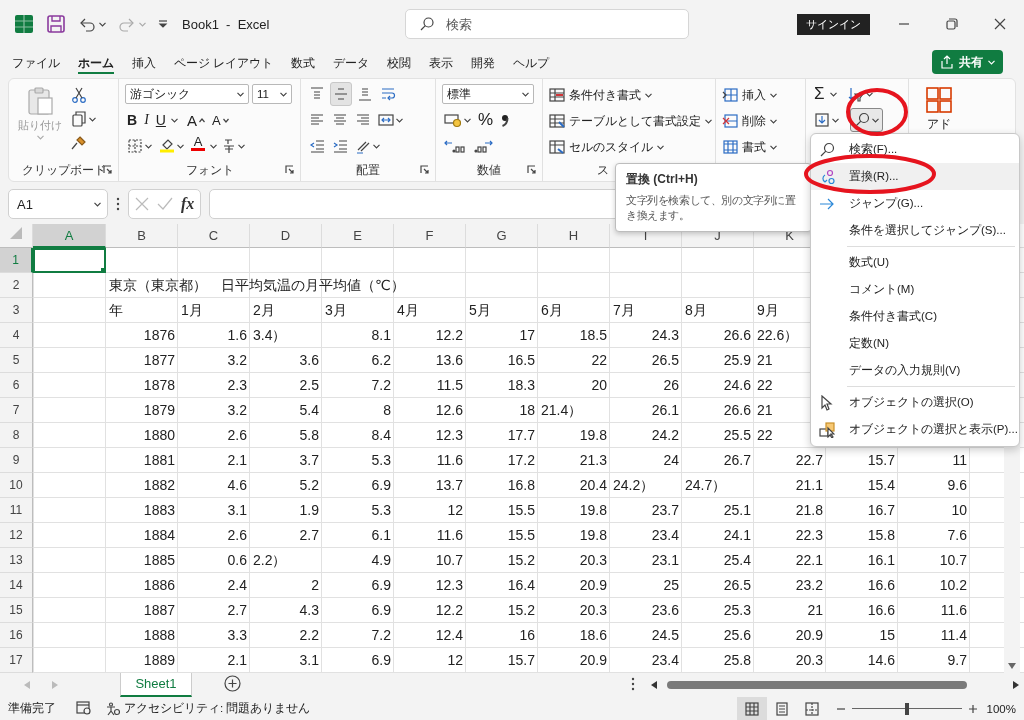  I want to click on row-header: 17, so click(16, 660).